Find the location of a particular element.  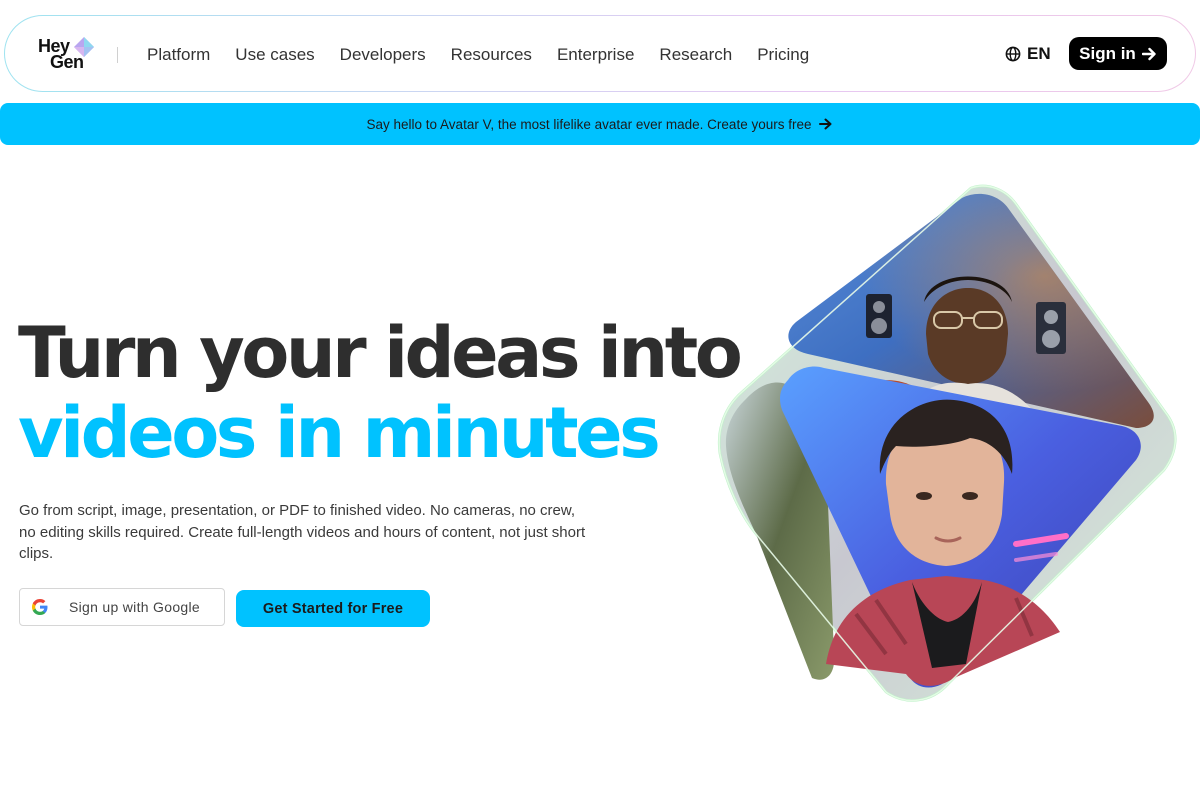

nav-link-platform: Platform is located at coordinates (178, 55).